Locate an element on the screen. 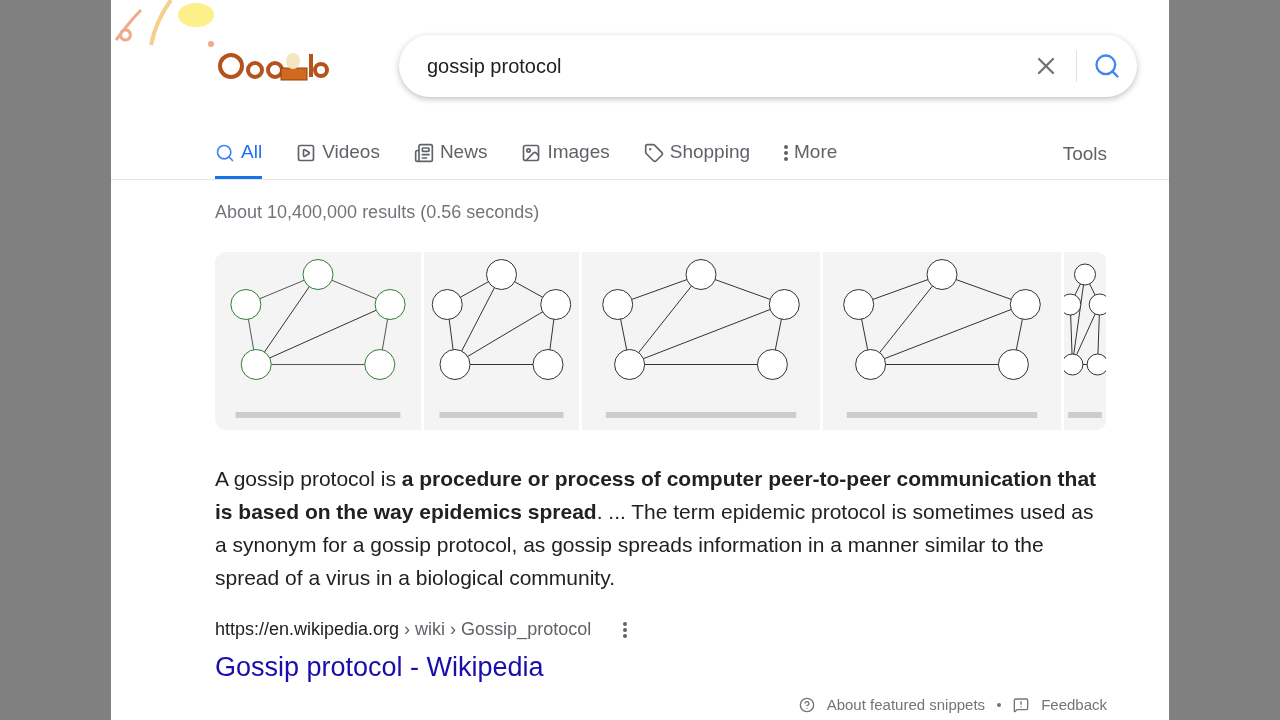 The image size is (1280, 720). tab: Images is located at coordinates (565, 154).